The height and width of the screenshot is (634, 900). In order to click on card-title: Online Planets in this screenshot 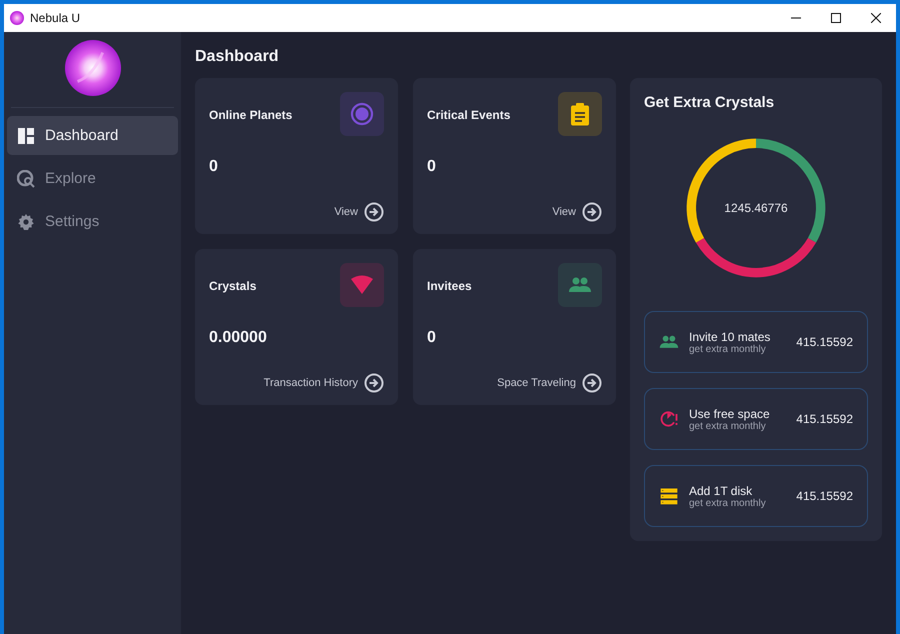, I will do `click(250, 116)`.